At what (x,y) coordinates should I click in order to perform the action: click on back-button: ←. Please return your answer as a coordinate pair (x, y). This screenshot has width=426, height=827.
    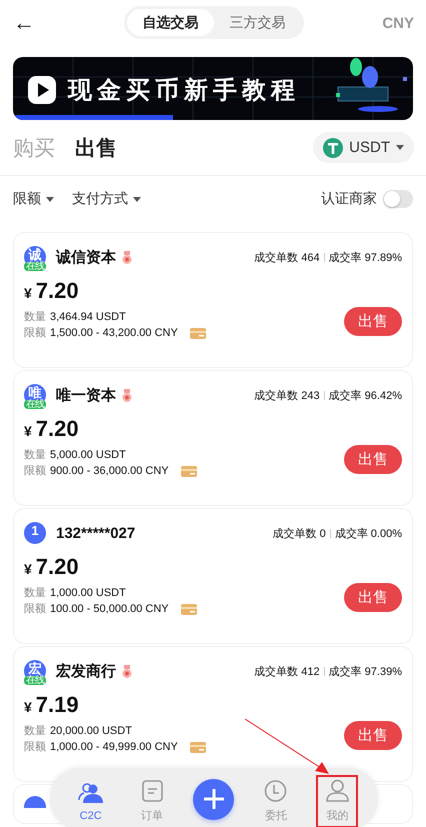
    Looking at the image, I should click on (24, 23).